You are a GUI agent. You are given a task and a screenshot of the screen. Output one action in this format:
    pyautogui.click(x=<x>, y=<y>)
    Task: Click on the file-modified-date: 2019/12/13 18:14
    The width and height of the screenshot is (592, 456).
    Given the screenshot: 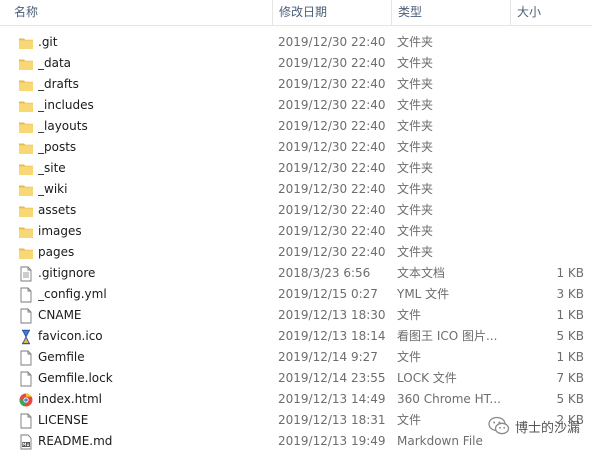 What is the action you would take?
    pyautogui.click(x=332, y=336)
    